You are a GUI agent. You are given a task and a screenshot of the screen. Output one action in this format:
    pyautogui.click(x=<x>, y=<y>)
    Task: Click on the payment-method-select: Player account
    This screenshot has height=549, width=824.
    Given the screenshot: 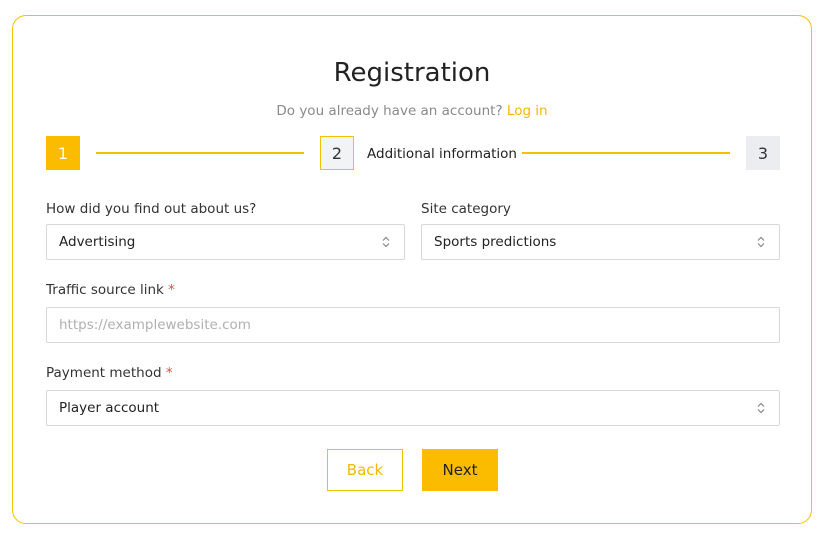 What is the action you would take?
    pyautogui.click(x=413, y=408)
    